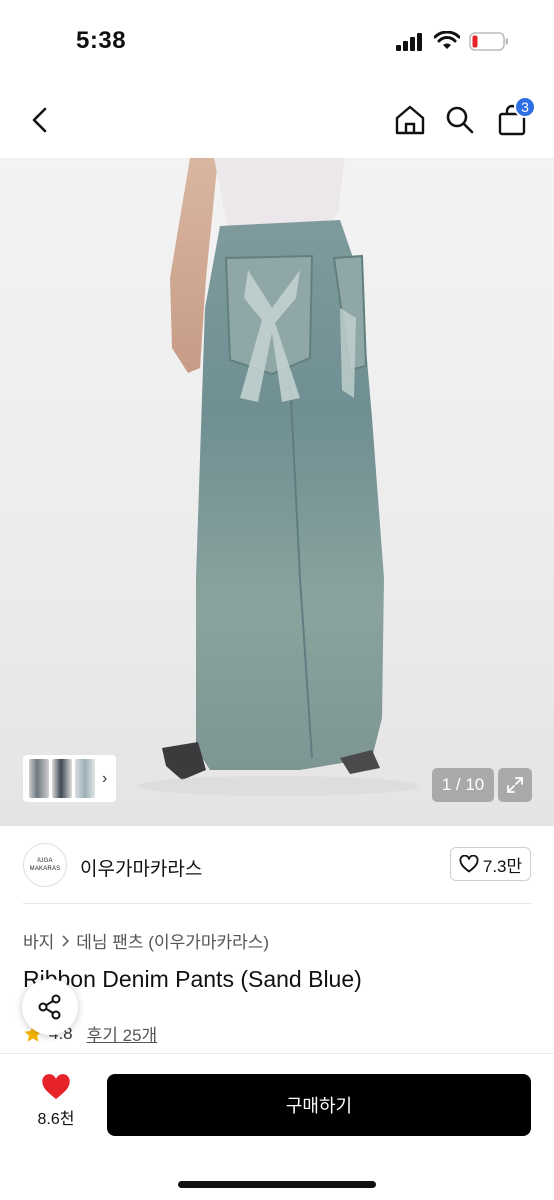 Image resolution: width=554 pixels, height=1200 pixels. Describe the element at coordinates (66, 940) in the screenshot. I see `breadcrumb-chevron-icon` at that location.